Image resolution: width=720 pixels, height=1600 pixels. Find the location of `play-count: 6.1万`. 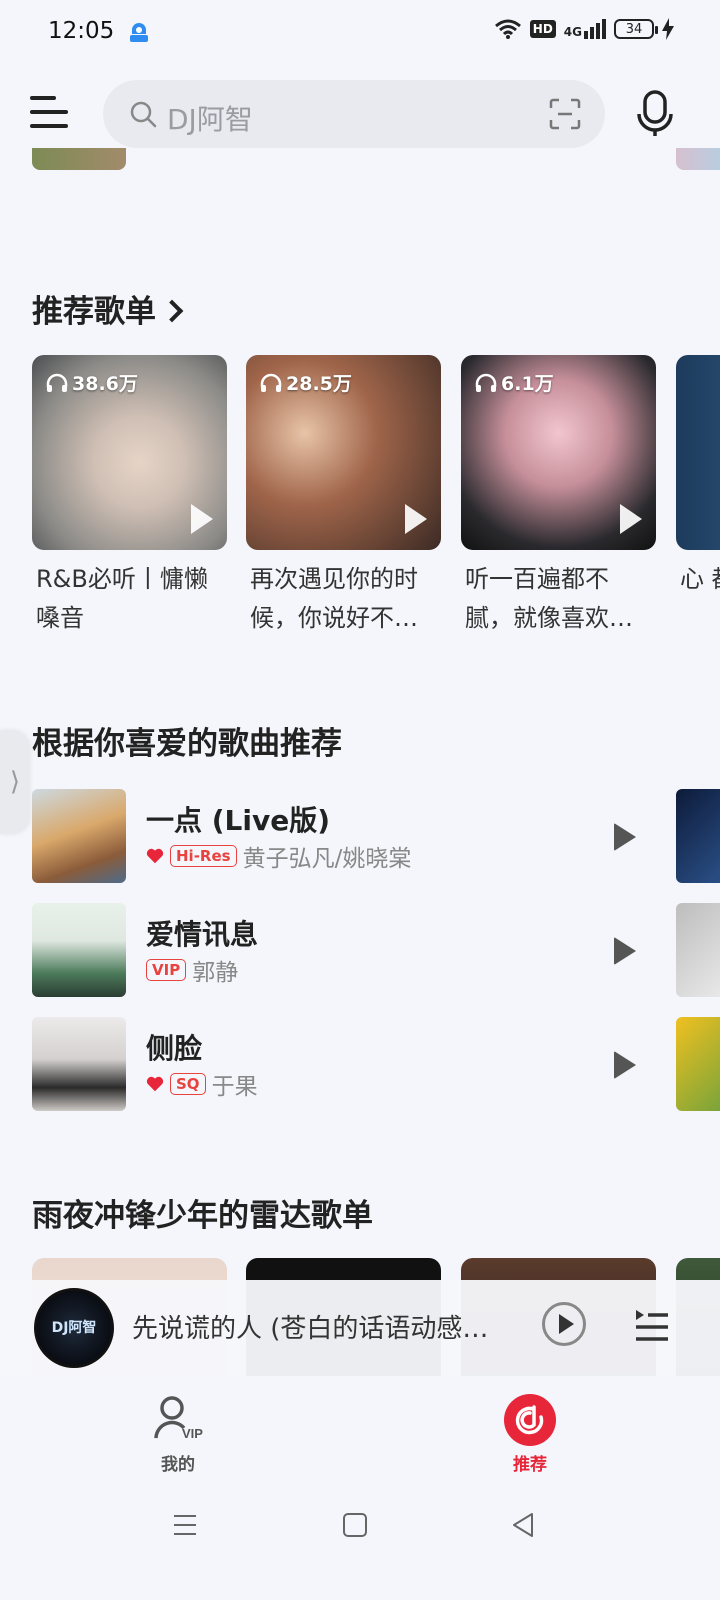

play-count: 6.1万 is located at coordinates (514, 382).